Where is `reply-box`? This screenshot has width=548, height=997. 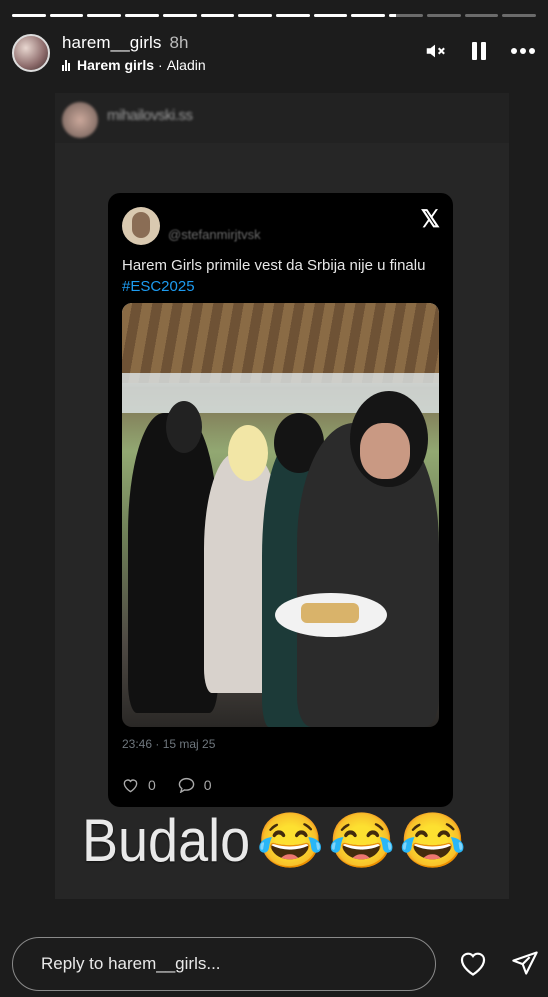 reply-box is located at coordinates (224, 964).